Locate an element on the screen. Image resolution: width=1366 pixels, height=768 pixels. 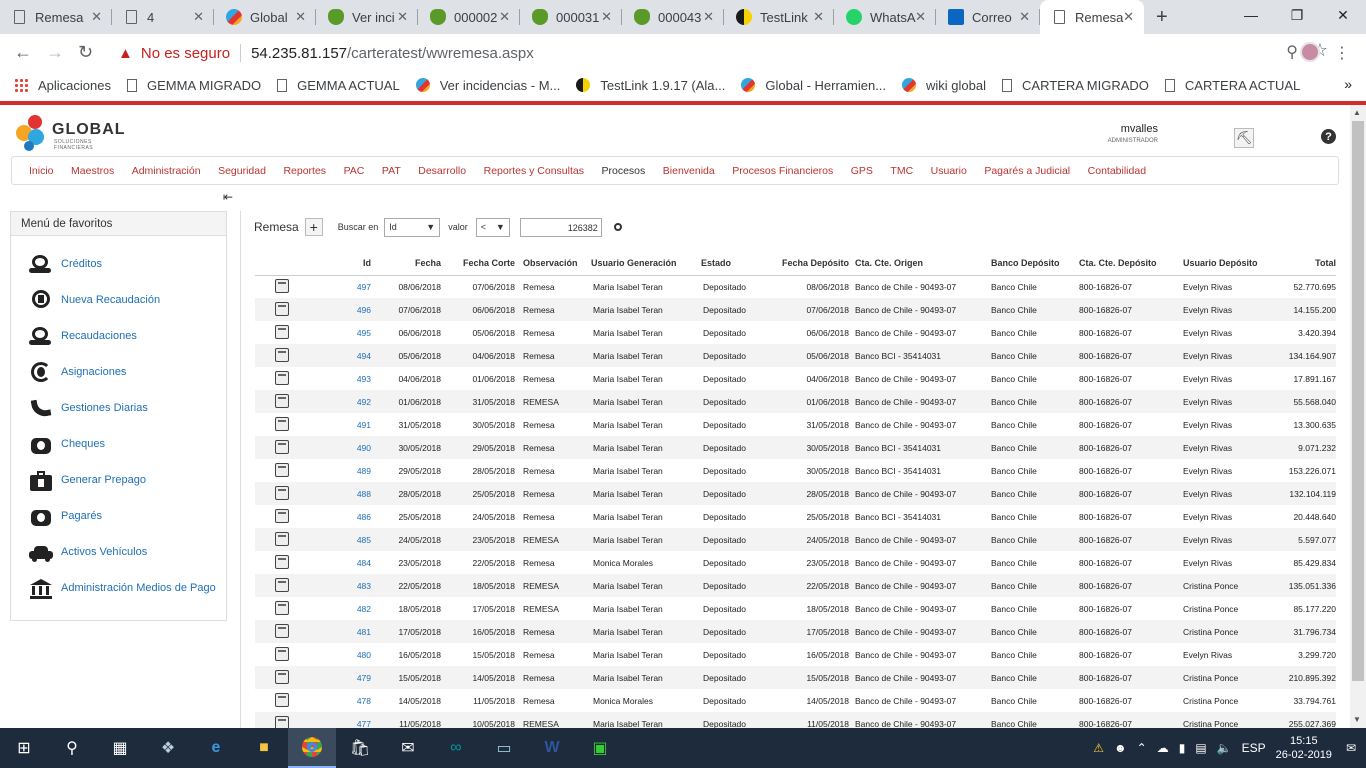
favorite-item: Administración Medios de Pago is located at coordinates (122, 588).